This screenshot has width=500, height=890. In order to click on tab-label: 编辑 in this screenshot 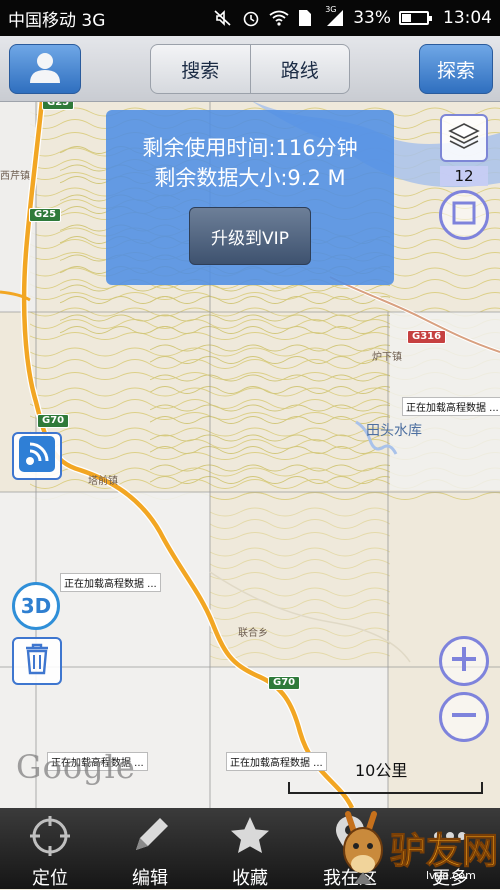, I will do `click(150, 878)`.